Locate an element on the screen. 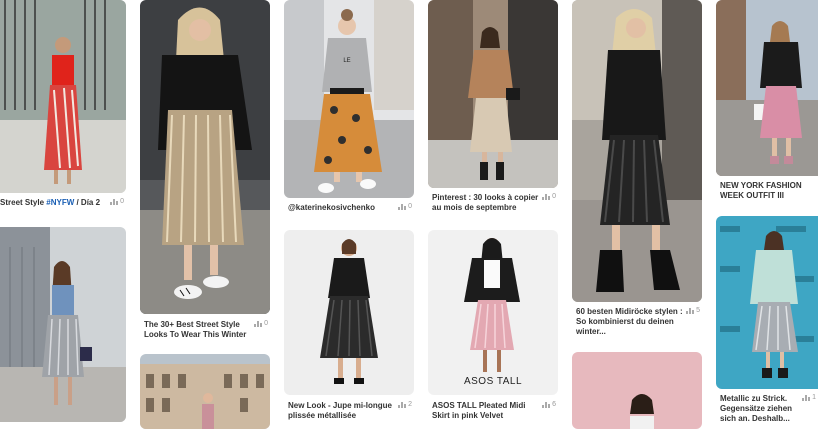 The height and width of the screenshot is (429, 818). pin-card: LE @katerinekosivchenko 0 is located at coordinates (349, 111).